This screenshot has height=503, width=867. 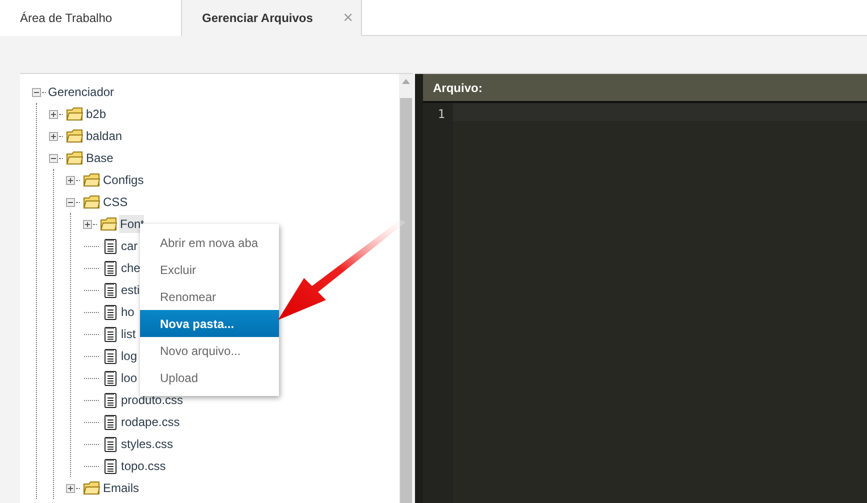 I want to click on line-number: 1, so click(x=441, y=114).